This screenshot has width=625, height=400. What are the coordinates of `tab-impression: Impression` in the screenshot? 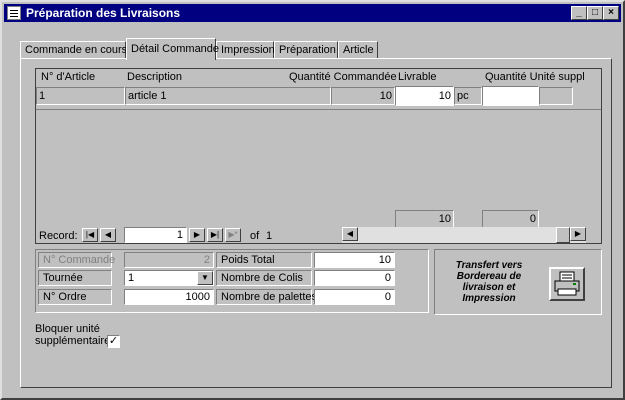 It's located at (245, 50).